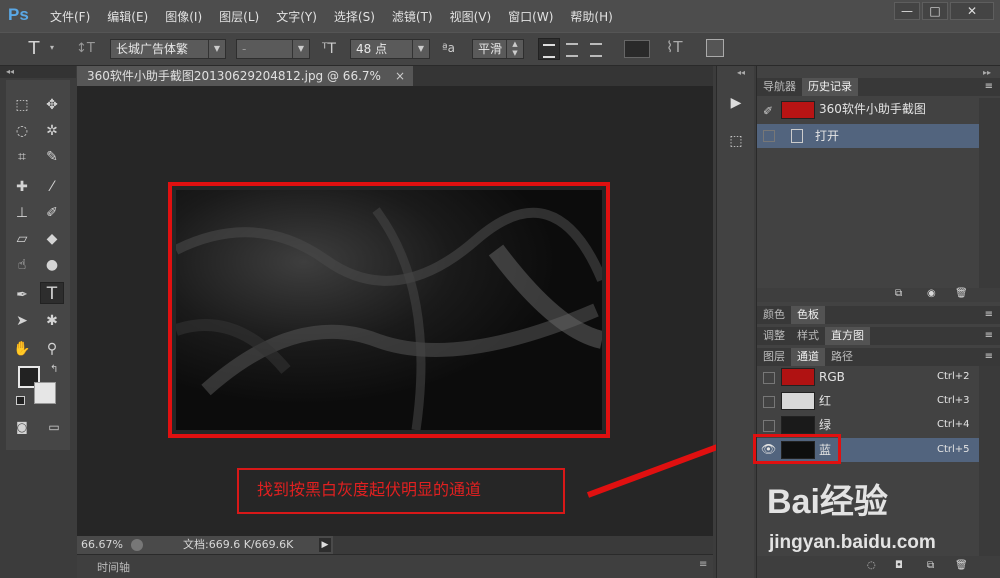 The image size is (1000, 578). Describe the element at coordinates (38, 72) in the screenshot. I see `toolbox-collapse-bar: ◂◂` at that location.